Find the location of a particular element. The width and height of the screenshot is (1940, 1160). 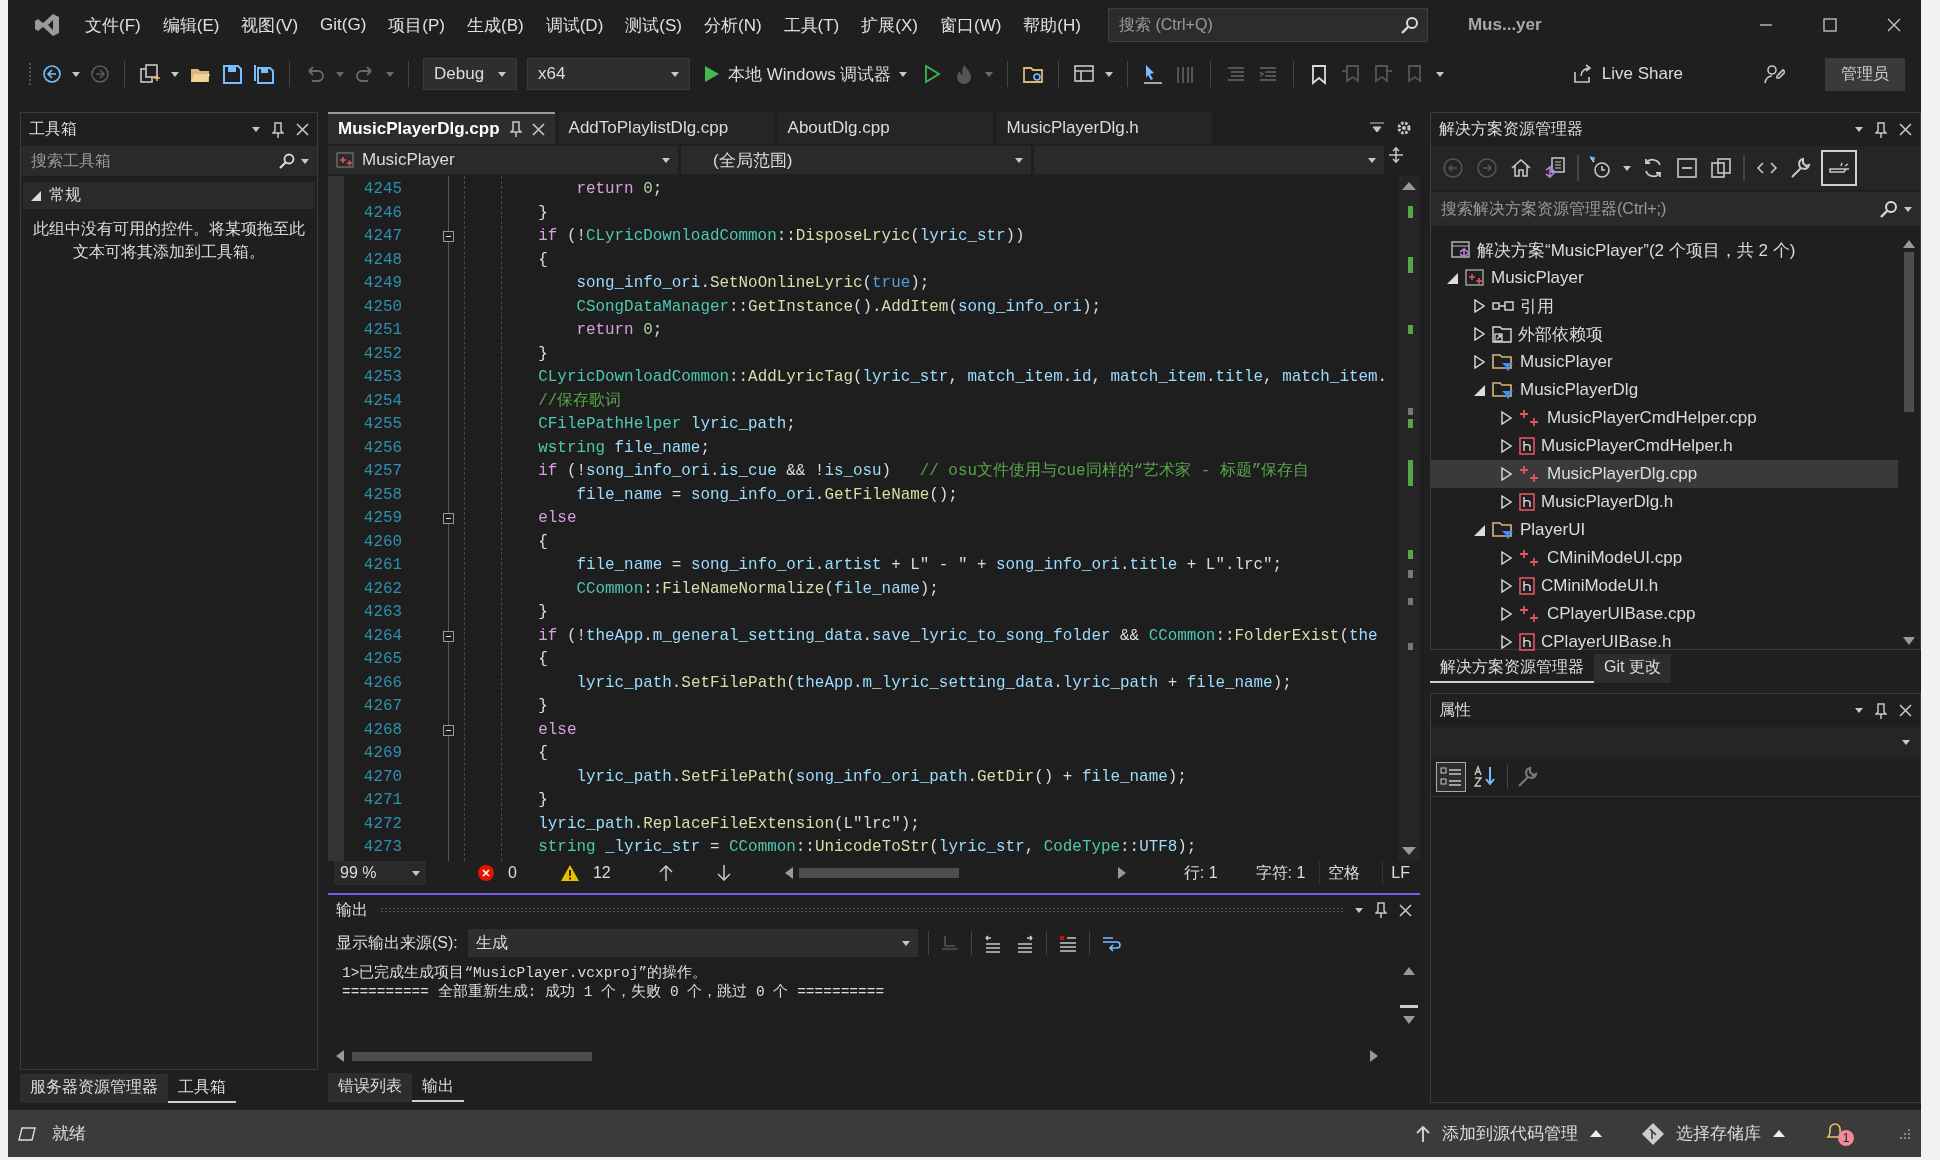

back-icon is located at coordinates (52, 74).